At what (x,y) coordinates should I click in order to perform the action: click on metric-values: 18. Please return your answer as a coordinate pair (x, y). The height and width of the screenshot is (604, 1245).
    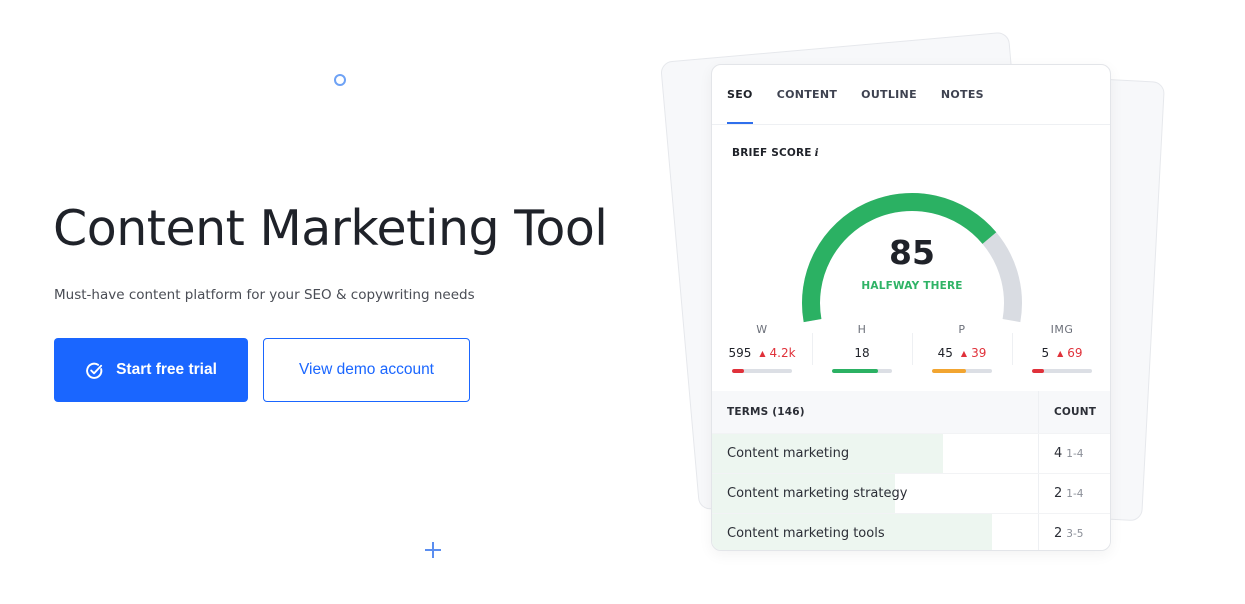
    Looking at the image, I should click on (862, 353).